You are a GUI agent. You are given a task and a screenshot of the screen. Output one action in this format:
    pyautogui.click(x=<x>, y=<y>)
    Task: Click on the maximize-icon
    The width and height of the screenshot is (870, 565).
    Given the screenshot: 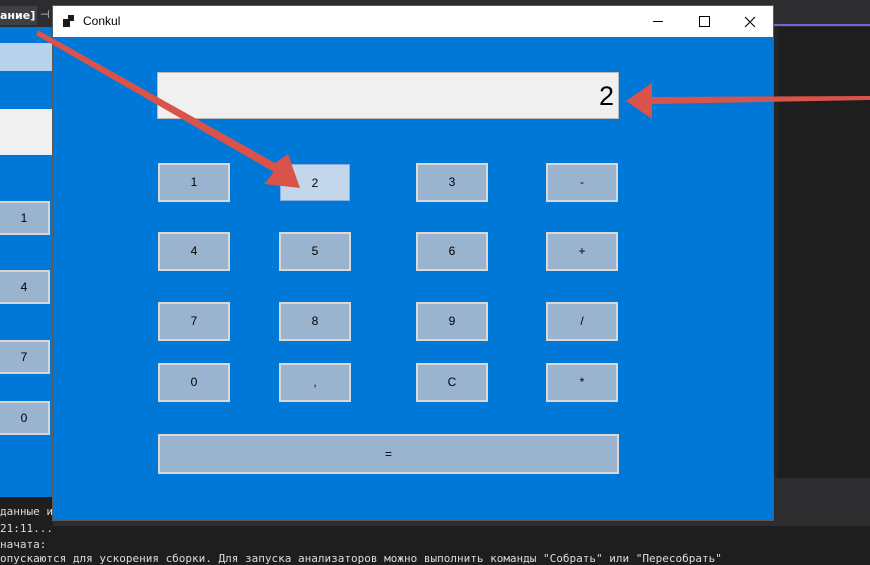 What is the action you would take?
    pyautogui.click(x=704, y=21)
    